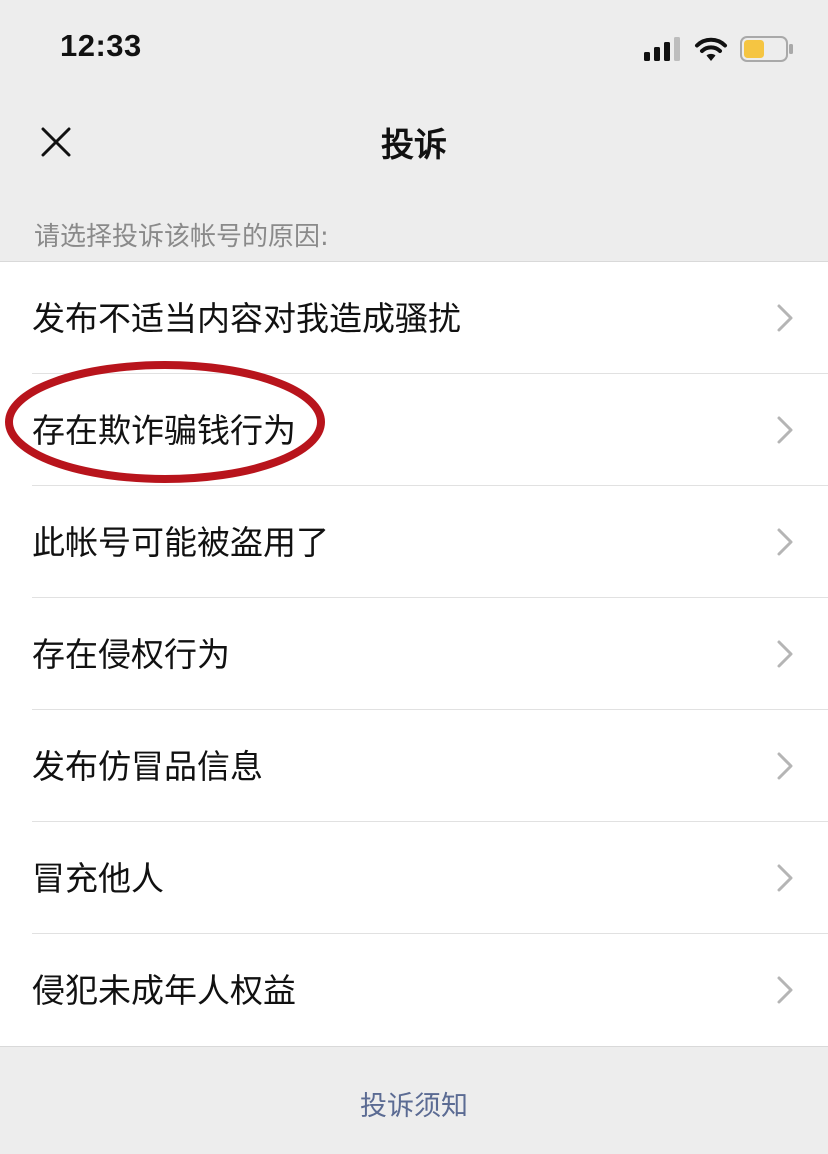 This screenshot has width=828, height=1154. I want to click on page-title: 投诉, so click(414, 144).